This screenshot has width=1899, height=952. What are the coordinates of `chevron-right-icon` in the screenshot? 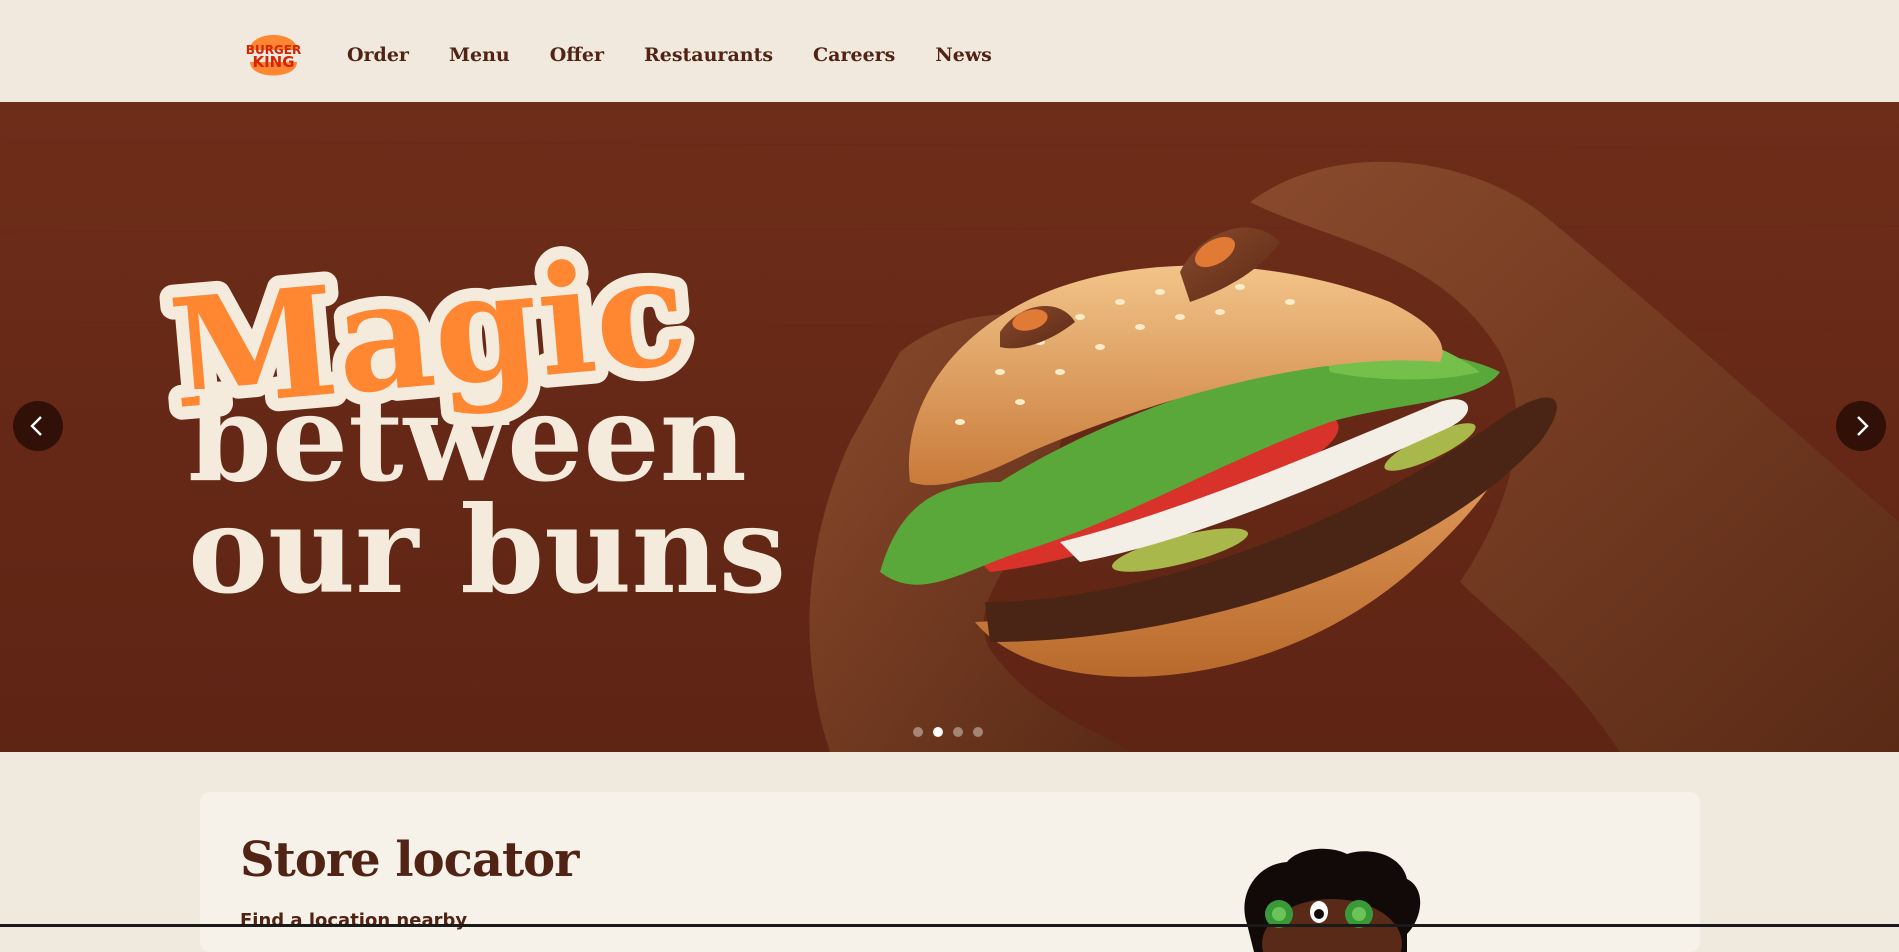 It's located at (1863, 426).